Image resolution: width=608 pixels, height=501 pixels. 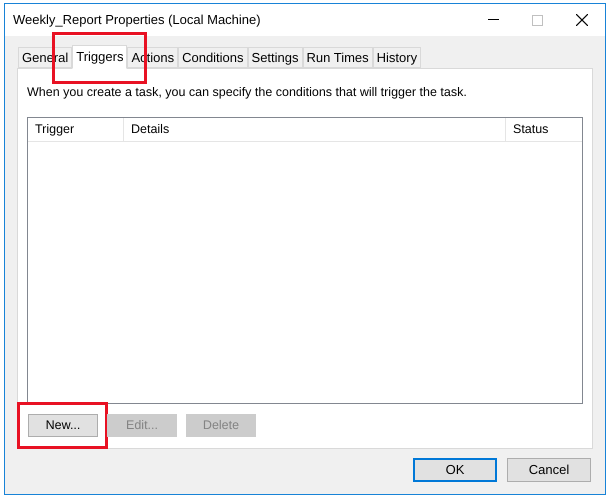 I want to click on column-header: Trigger, so click(x=76, y=129).